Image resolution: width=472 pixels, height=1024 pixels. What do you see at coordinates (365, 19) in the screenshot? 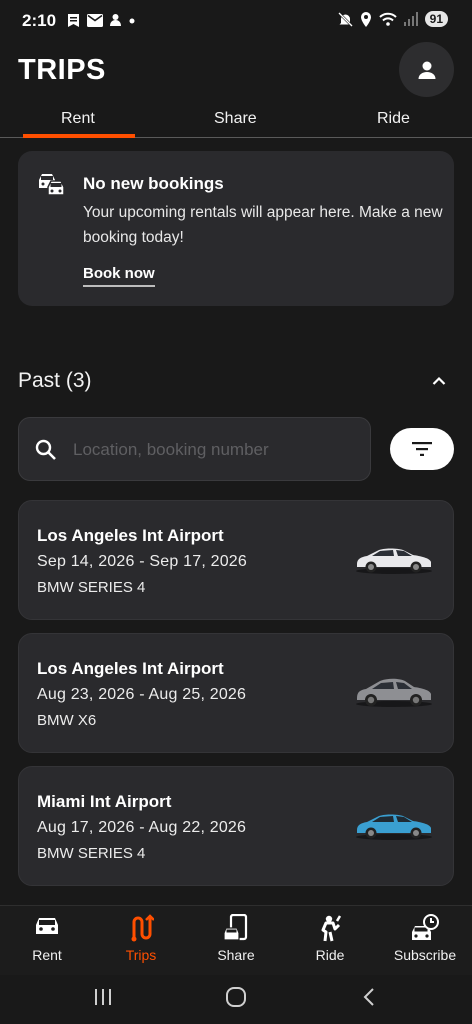
I see `location-icon` at bounding box center [365, 19].